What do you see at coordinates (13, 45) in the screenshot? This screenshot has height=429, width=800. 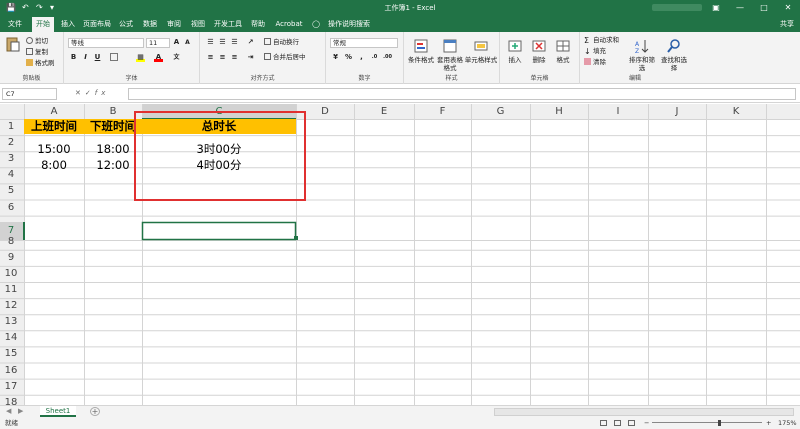 I see `paste-button` at bounding box center [13, 45].